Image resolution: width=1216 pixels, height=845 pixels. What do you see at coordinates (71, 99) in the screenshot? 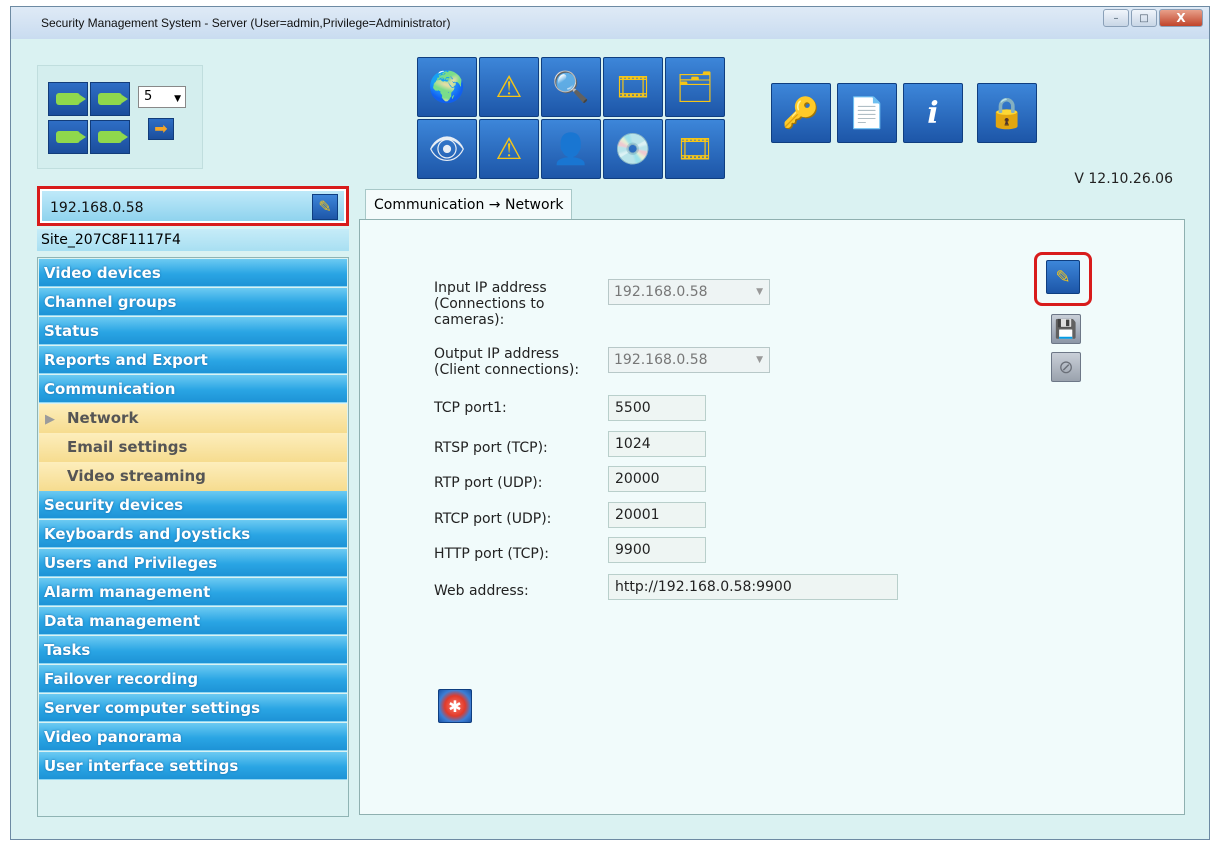
I see `camera-icon` at bounding box center [71, 99].